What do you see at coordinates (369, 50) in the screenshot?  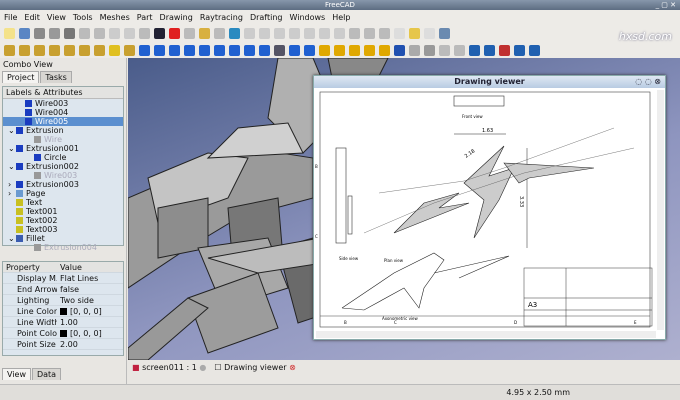 I see `cone-icon` at bounding box center [369, 50].